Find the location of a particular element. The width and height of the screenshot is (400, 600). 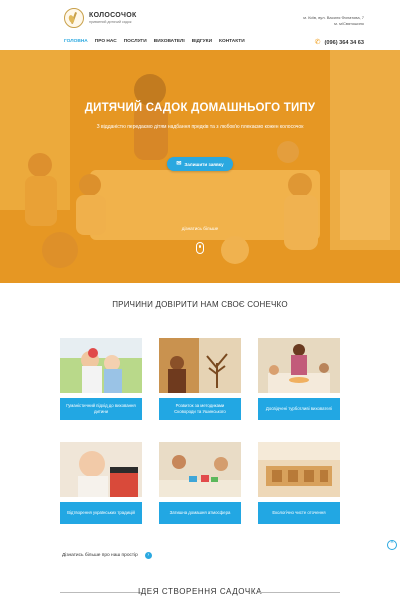

explore-space-link: Дізнатись більше про наш простір › is located at coordinates (107, 555).